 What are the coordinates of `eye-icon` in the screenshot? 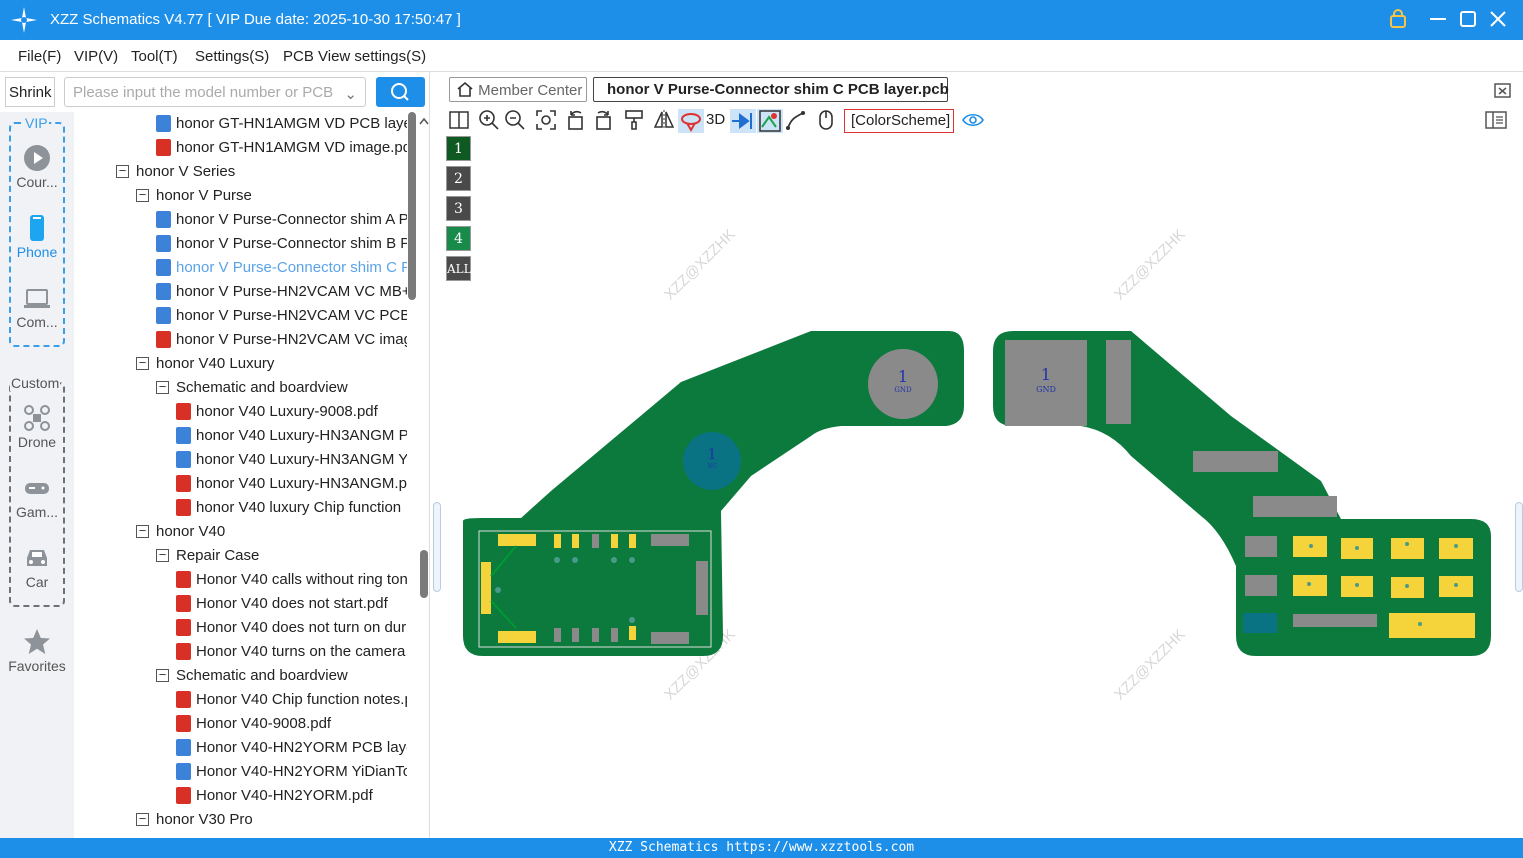 It's located at (973, 120).